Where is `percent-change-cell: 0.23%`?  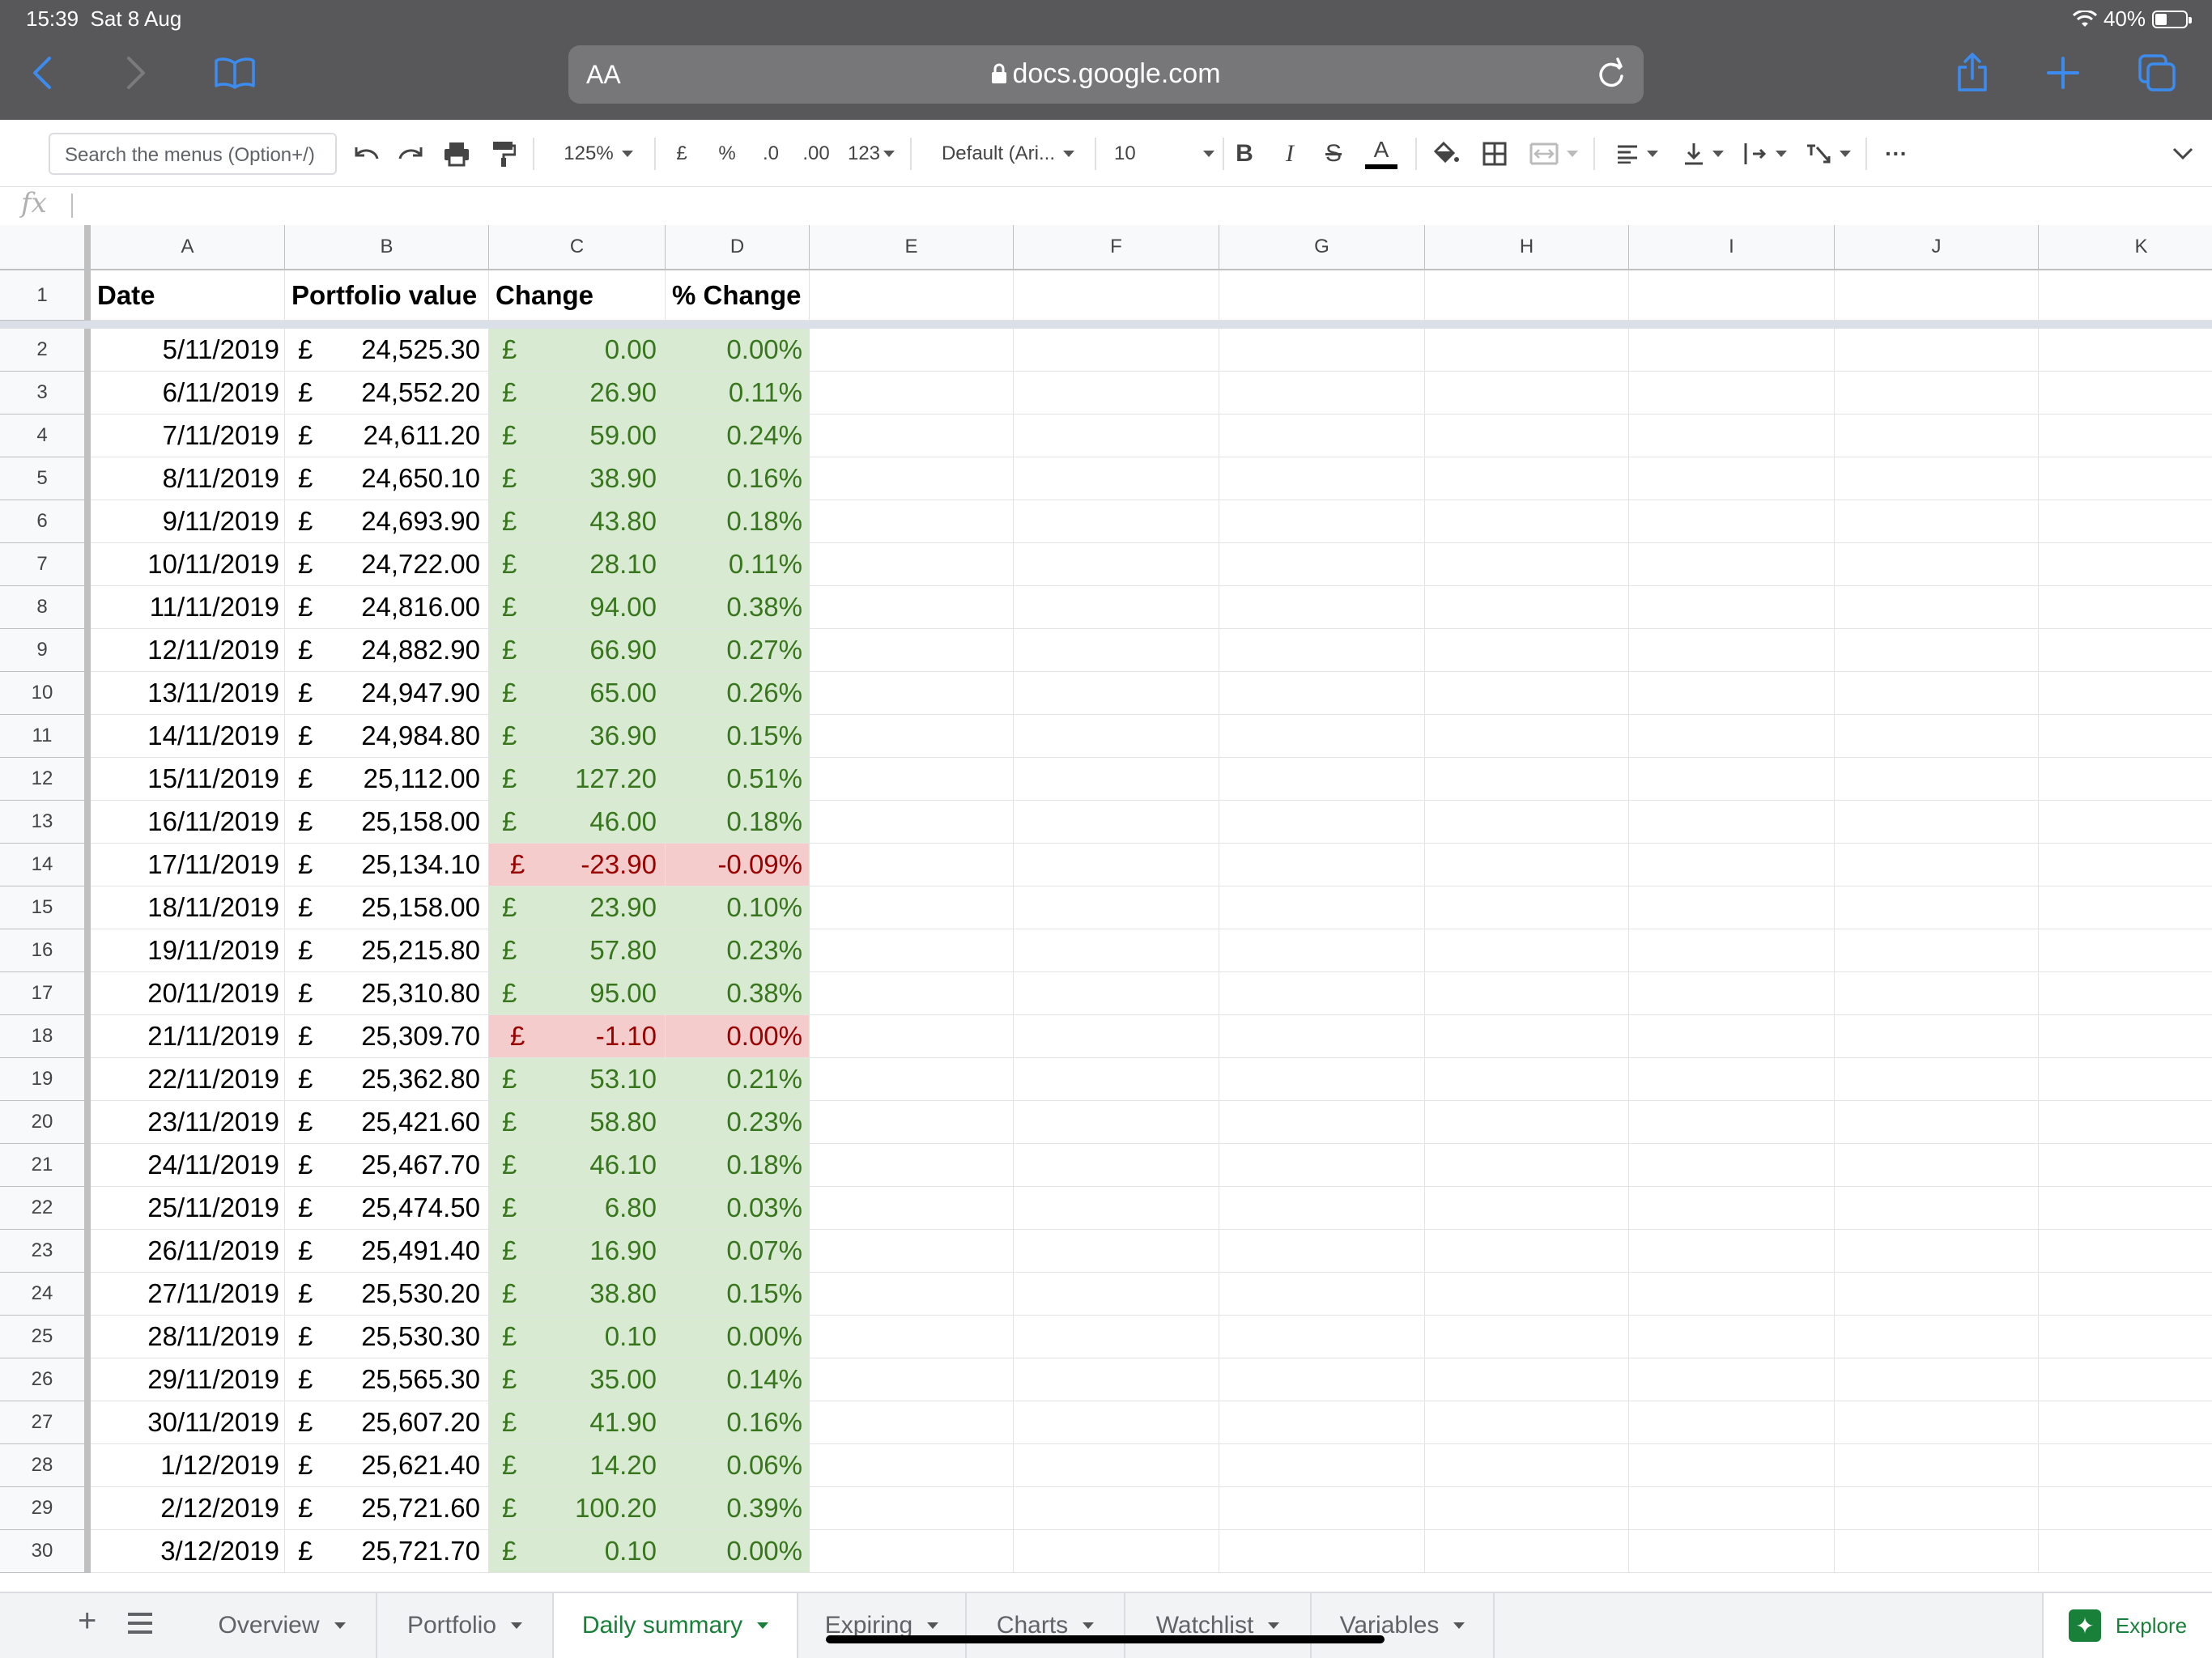
percent-change-cell: 0.23% is located at coordinates (738, 1122).